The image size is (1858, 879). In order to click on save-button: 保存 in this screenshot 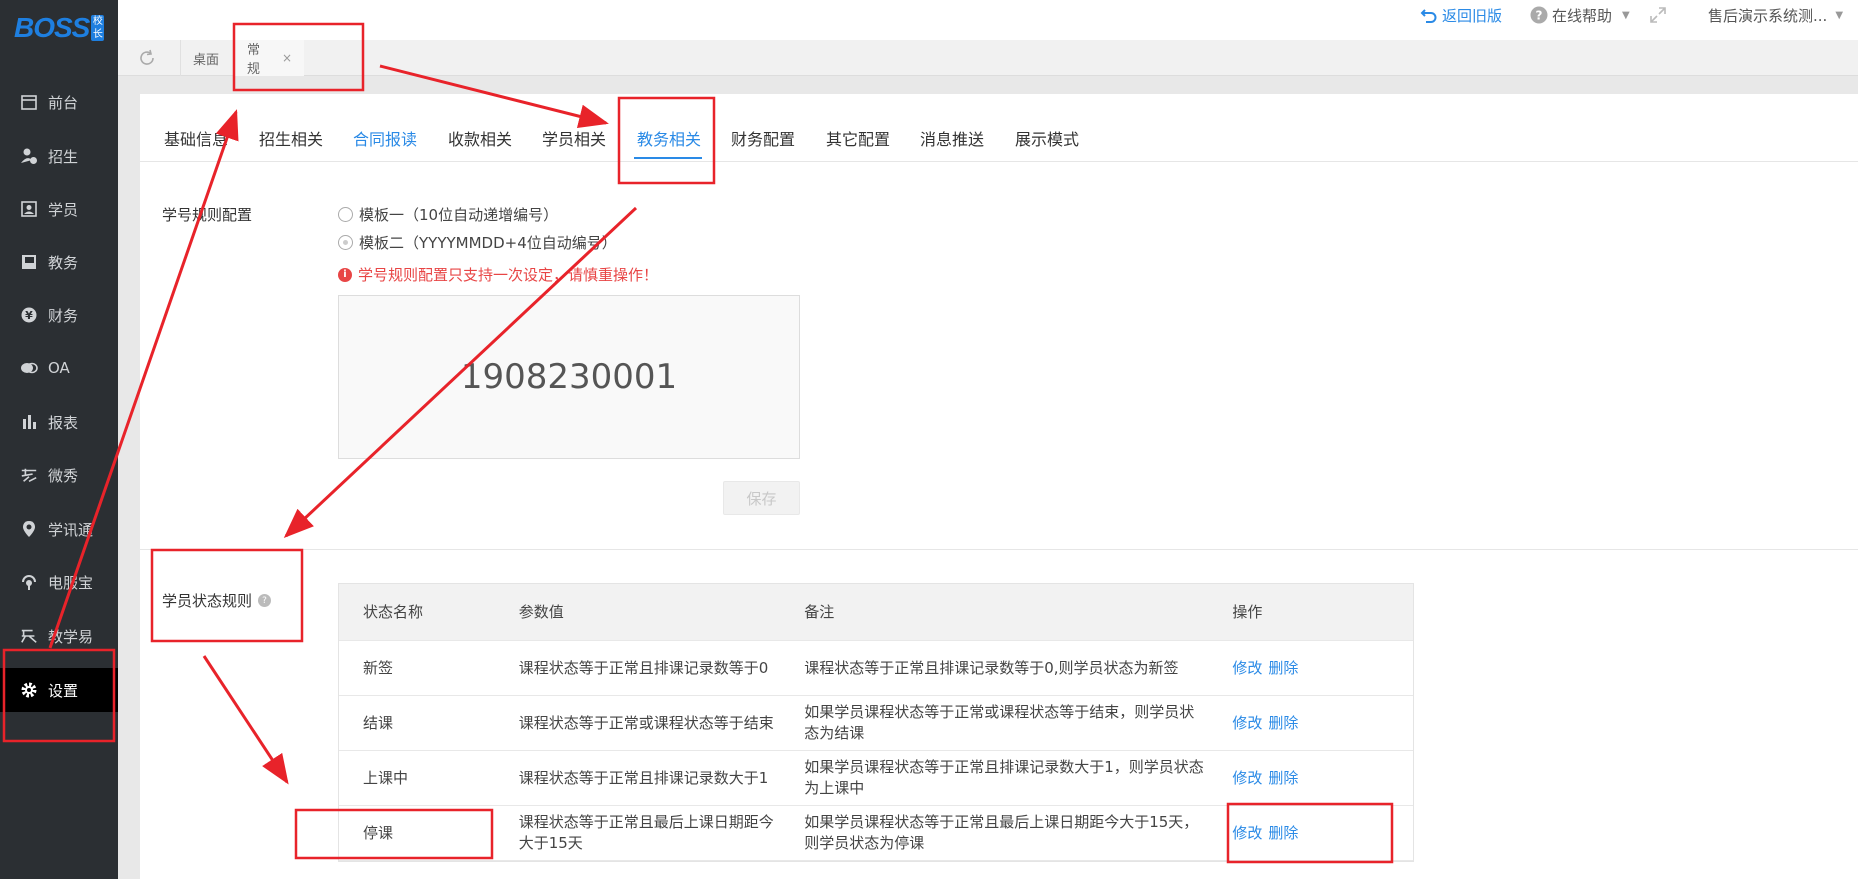, I will do `click(761, 498)`.